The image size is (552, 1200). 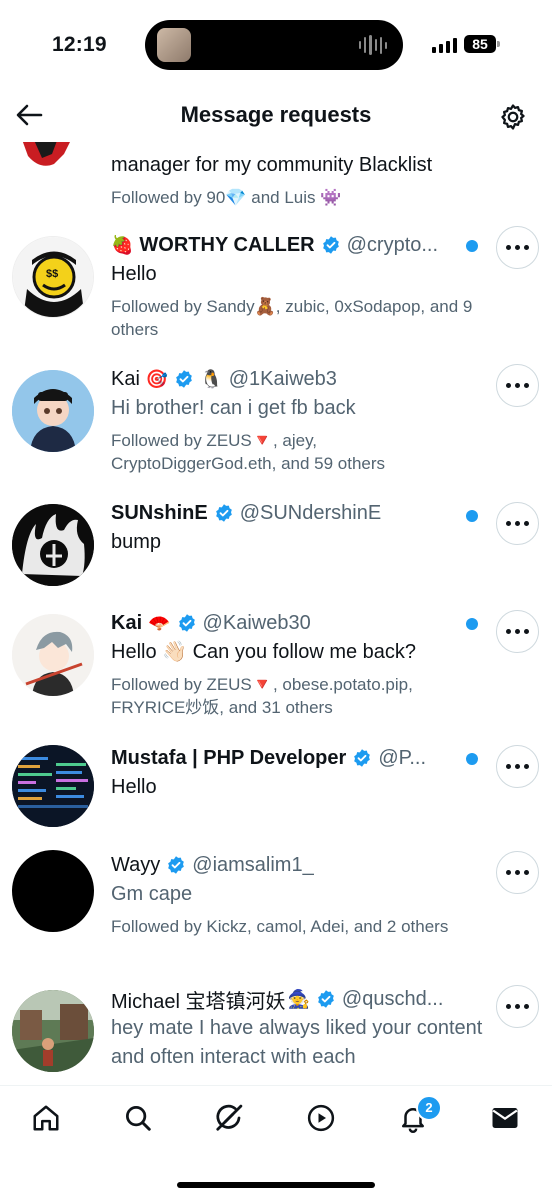 I want to click on message-preview: bump, so click(x=136, y=542).